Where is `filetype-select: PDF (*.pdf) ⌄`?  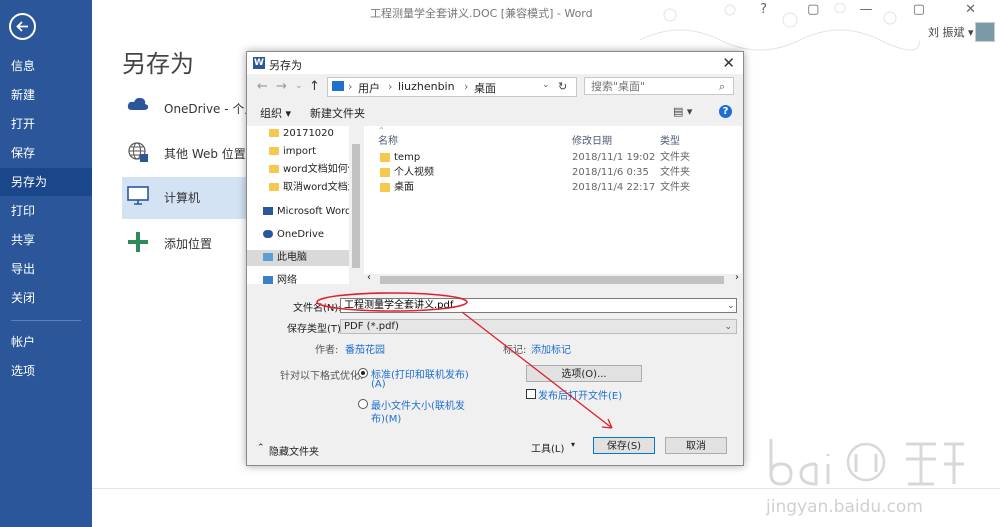 filetype-select: PDF (*.pdf) ⌄ is located at coordinates (538, 326).